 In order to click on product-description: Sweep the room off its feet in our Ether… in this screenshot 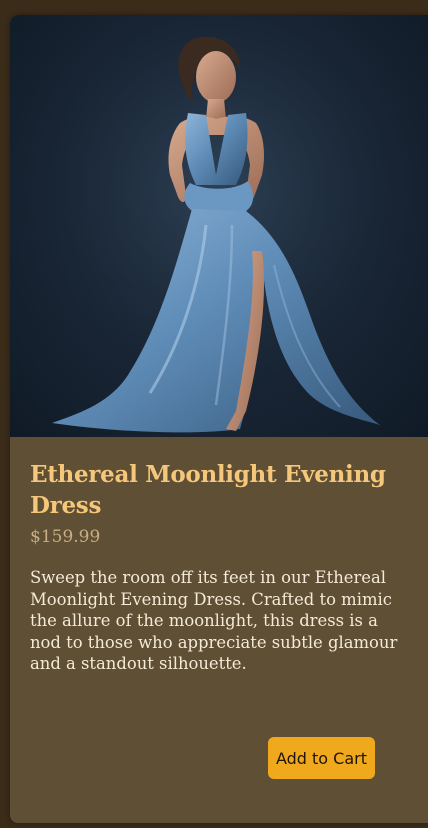, I will do `click(214, 620)`.